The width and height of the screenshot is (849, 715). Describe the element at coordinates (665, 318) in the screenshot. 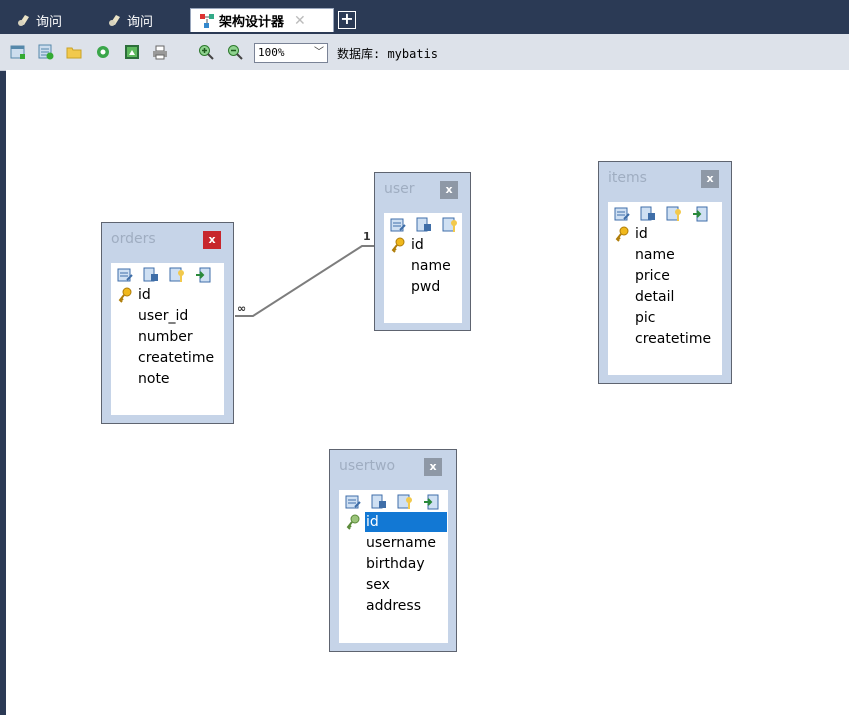

I see `field-row: pic` at that location.